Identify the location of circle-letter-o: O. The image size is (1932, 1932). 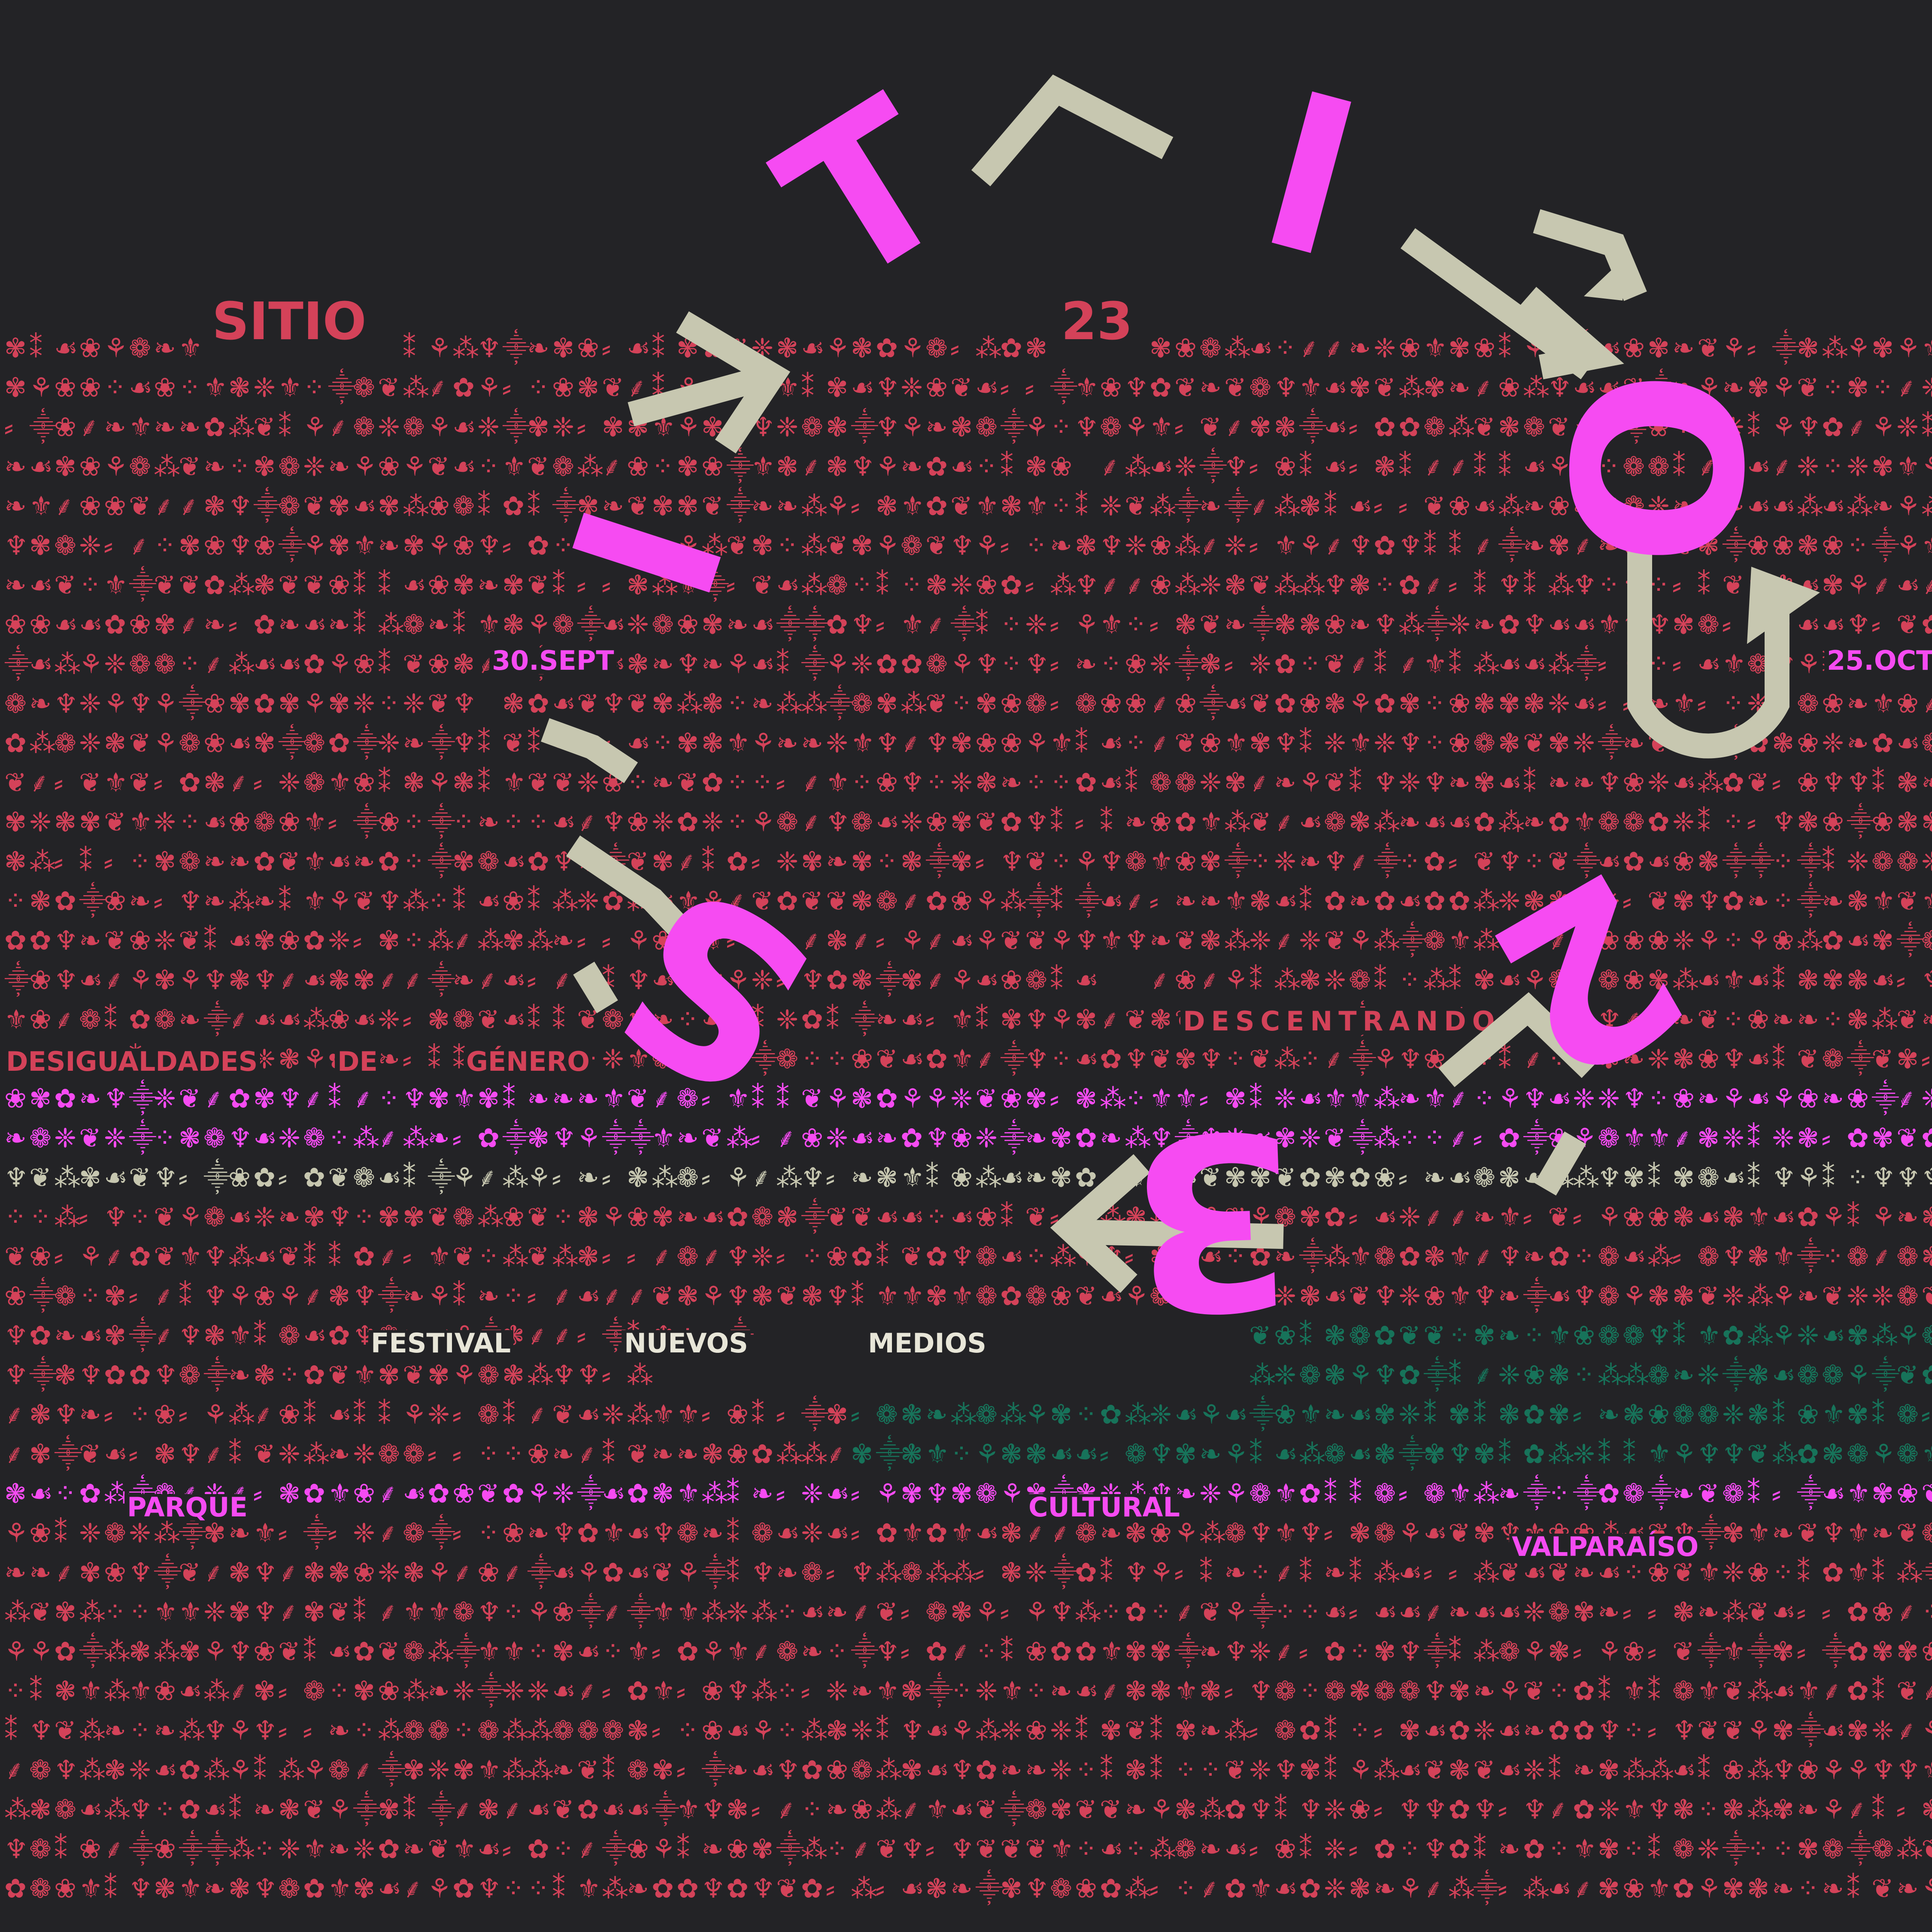
(1652, 468).